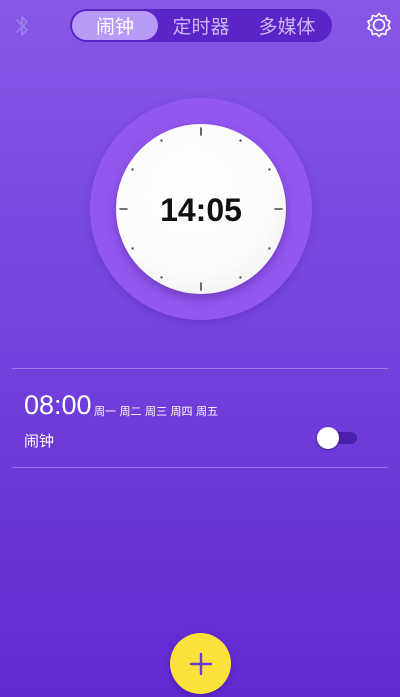  I want to click on settings-icon, so click(379, 25).